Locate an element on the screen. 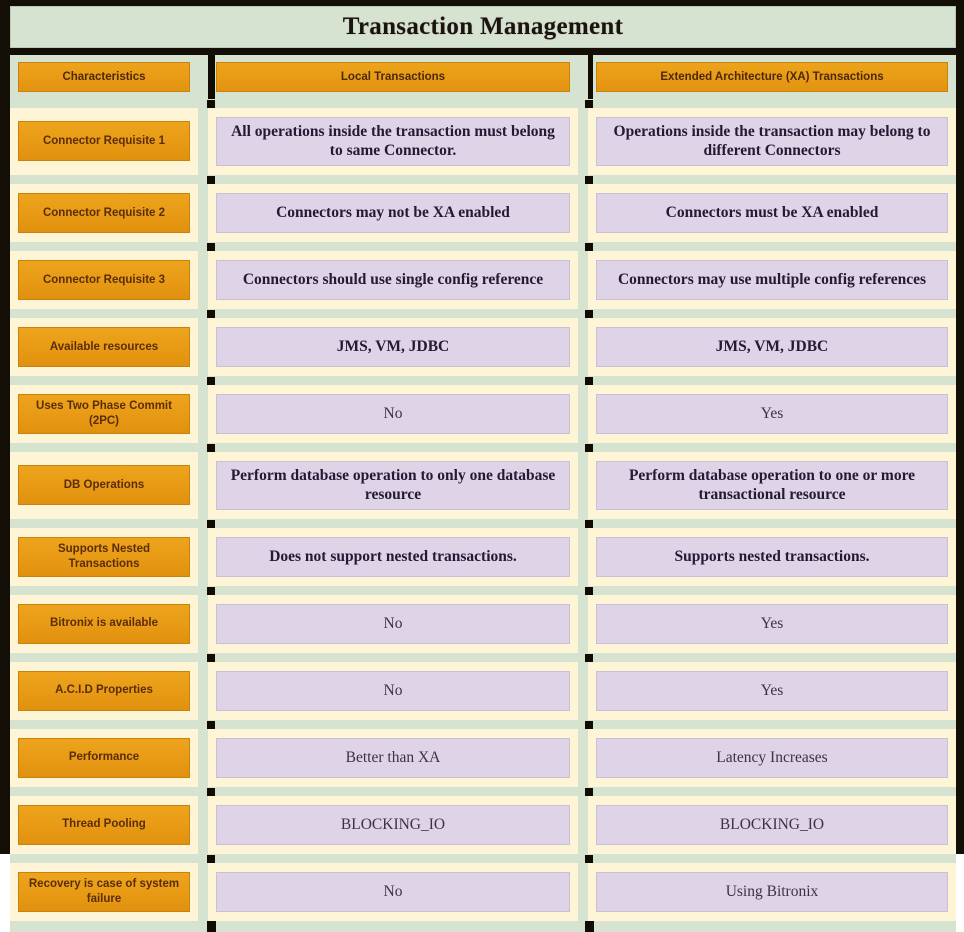 This screenshot has height=932, width=964. characteristic-label: Available resources is located at coordinates (104, 346).